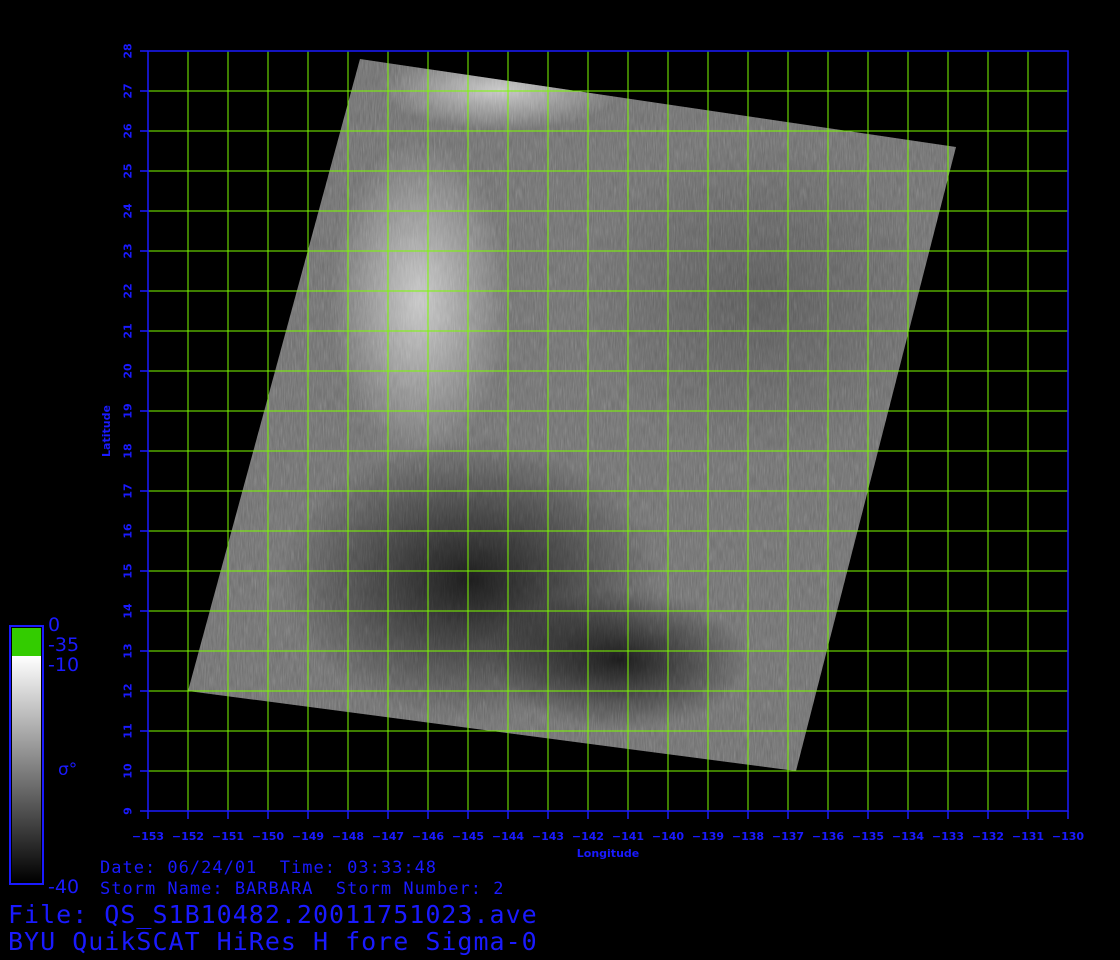  I want to click on y-tick-label: 13, so click(128, 650).